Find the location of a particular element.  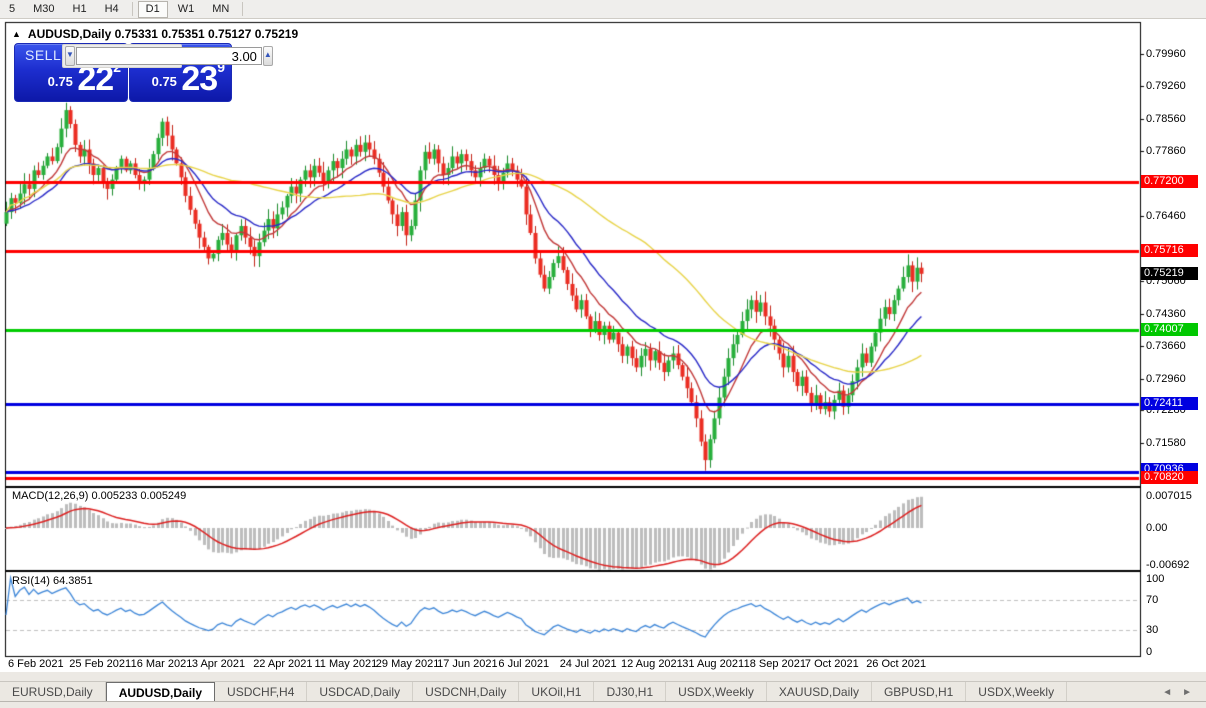

price-level-badge: 0.74007 is located at coordinates (1169, 329).